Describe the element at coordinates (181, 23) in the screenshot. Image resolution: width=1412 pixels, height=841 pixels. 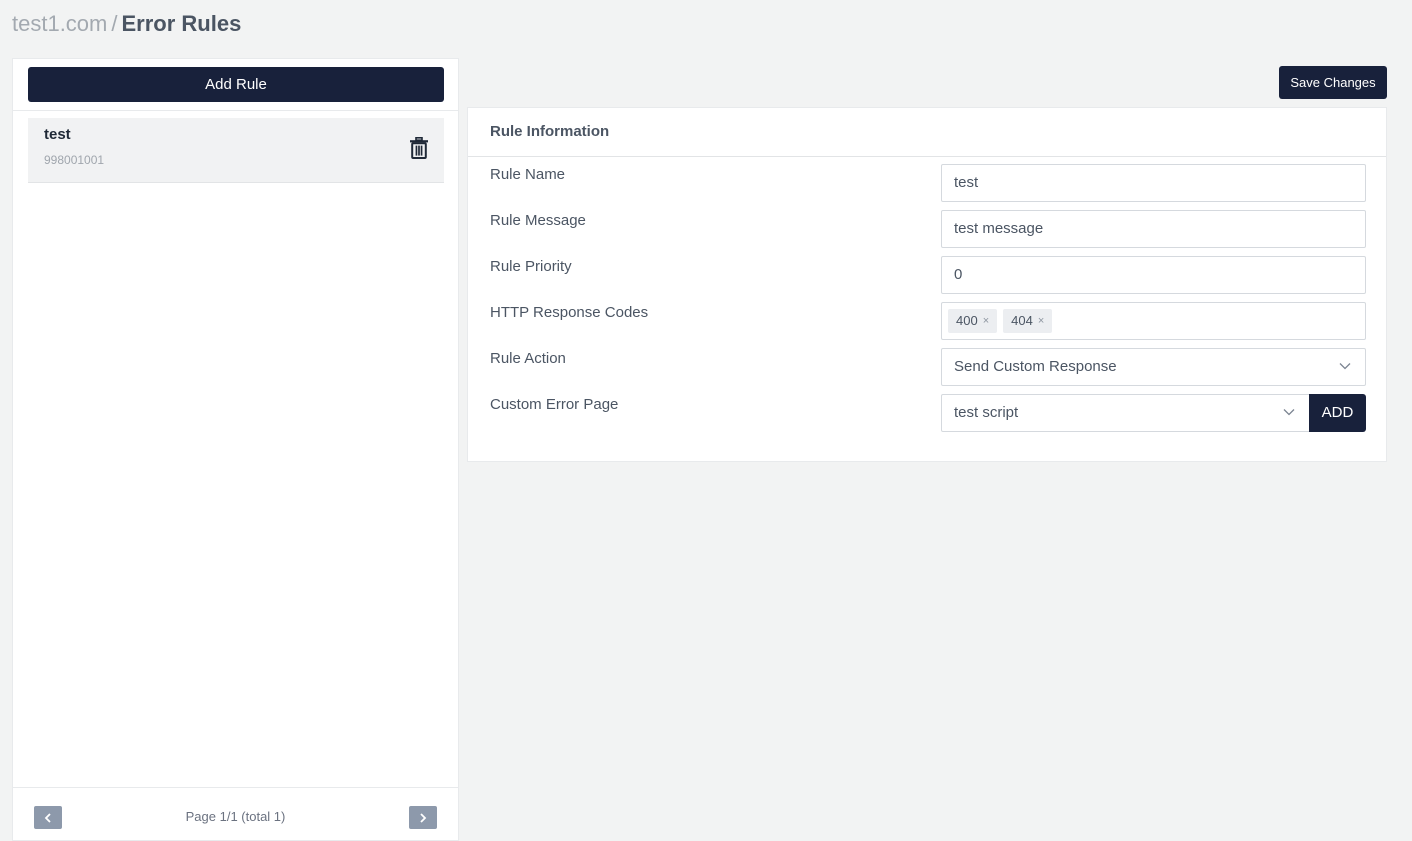
I see `page-title: Error Rules` at that location.